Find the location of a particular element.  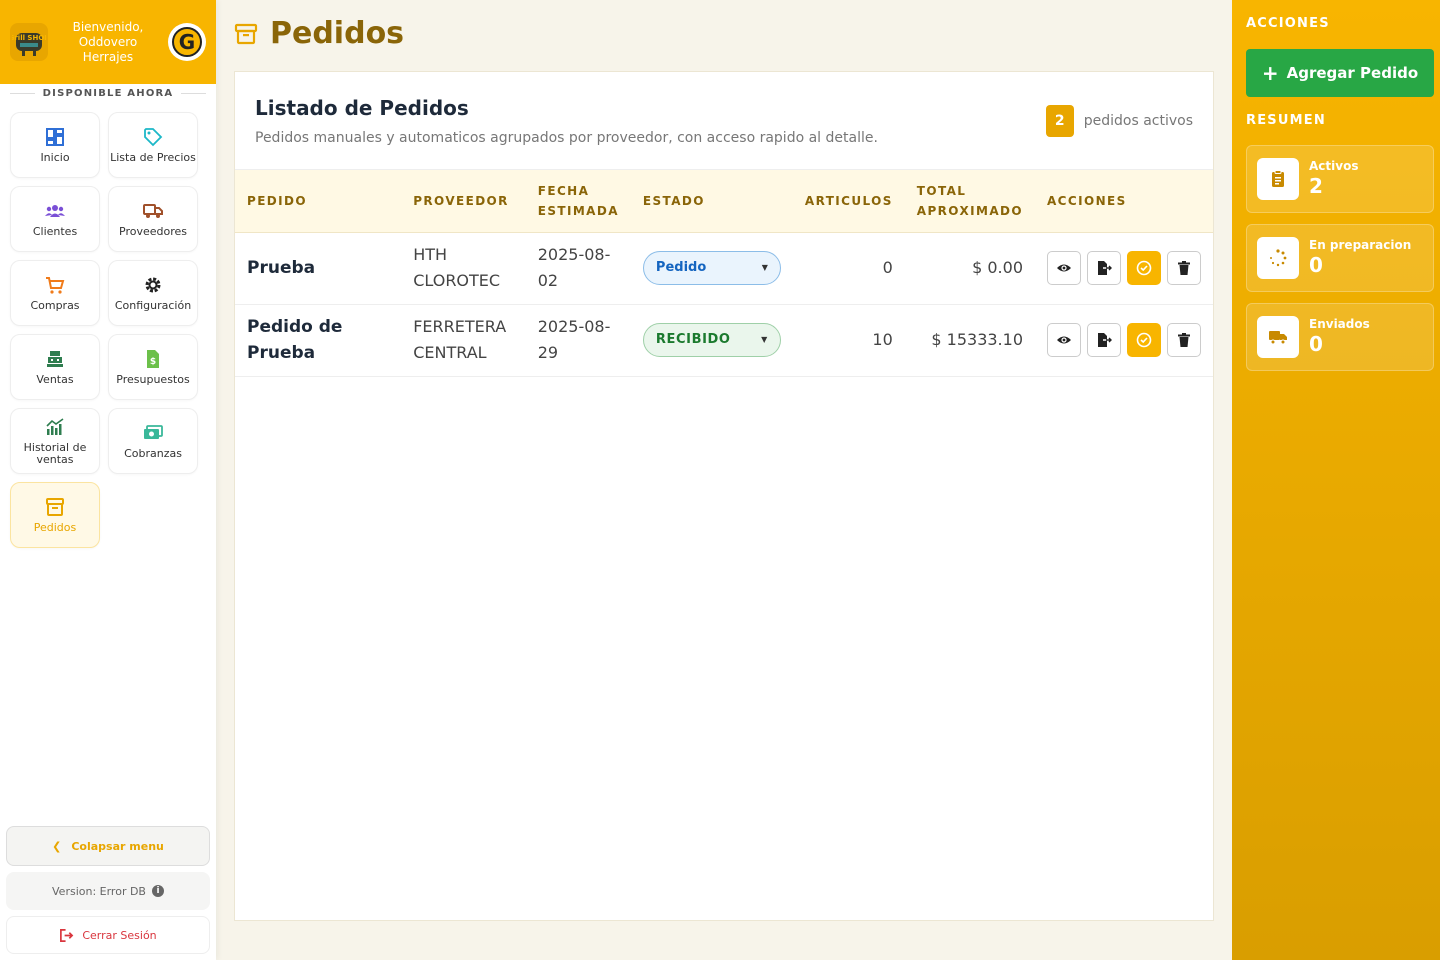

chevron-left-icon: ❮ is located at coordinates (57, 846).